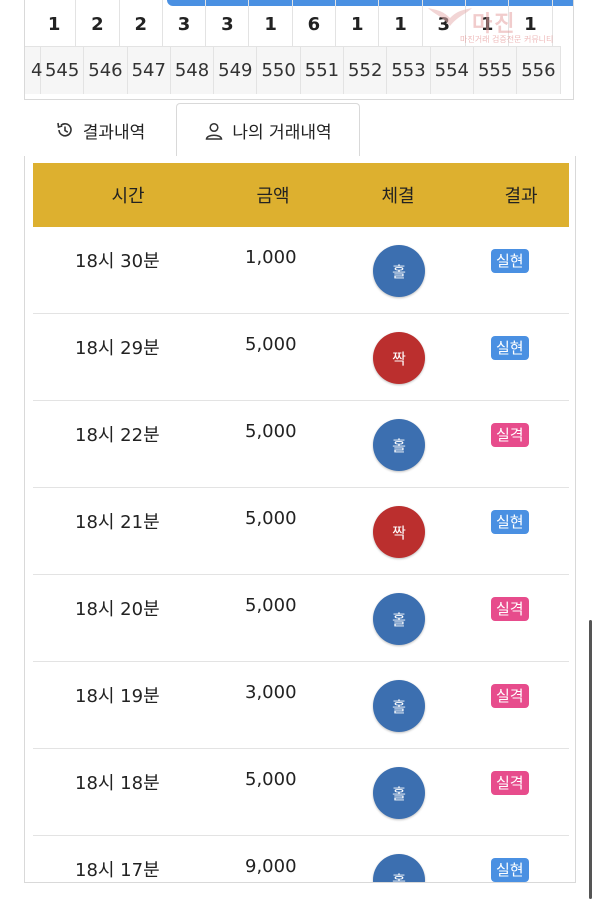 The width and height of the screenshot is (600, 899). I want to click on round-cell: 550, so click(279, 70).